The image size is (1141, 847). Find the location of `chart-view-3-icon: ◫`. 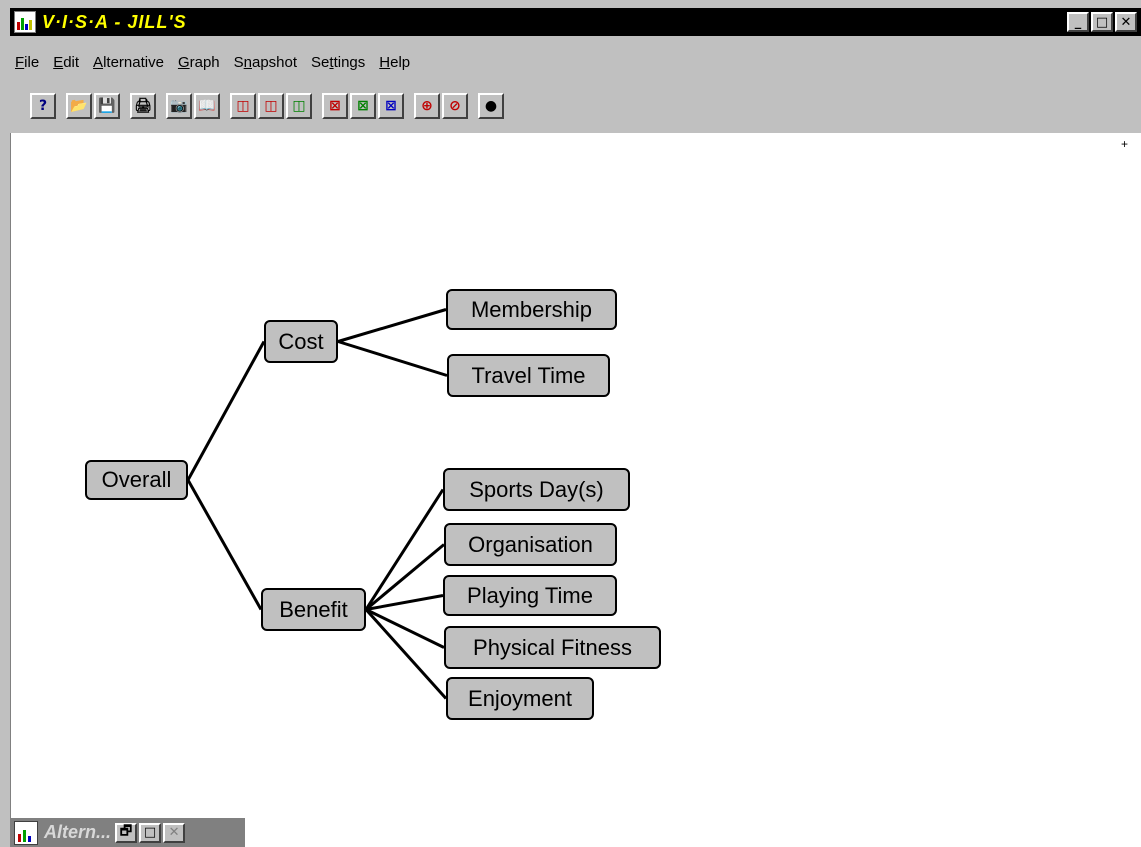

chart-view-3-icon: ◫ is located at coordinates (299, 106).